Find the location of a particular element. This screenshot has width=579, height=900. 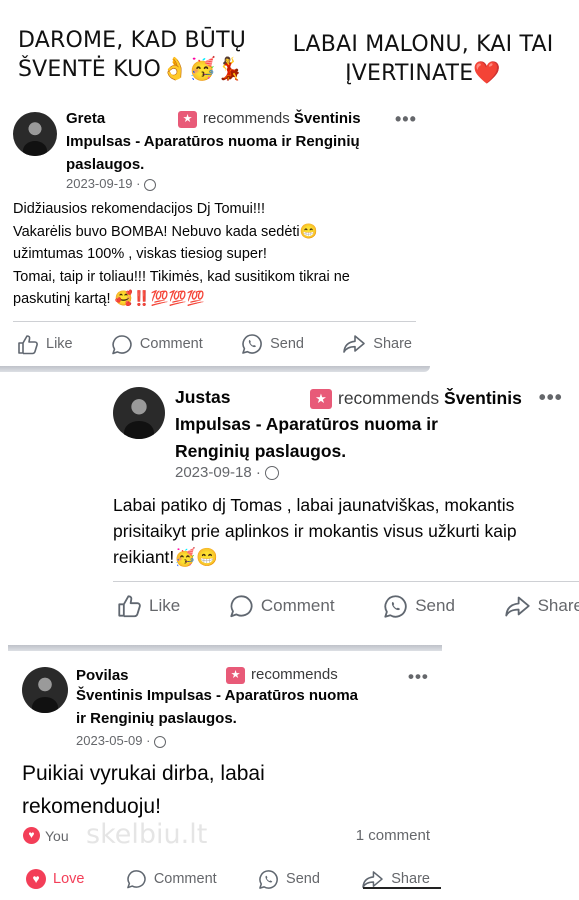

post-date-text: 2023-05-09 · is located at coordinates (113, 740).